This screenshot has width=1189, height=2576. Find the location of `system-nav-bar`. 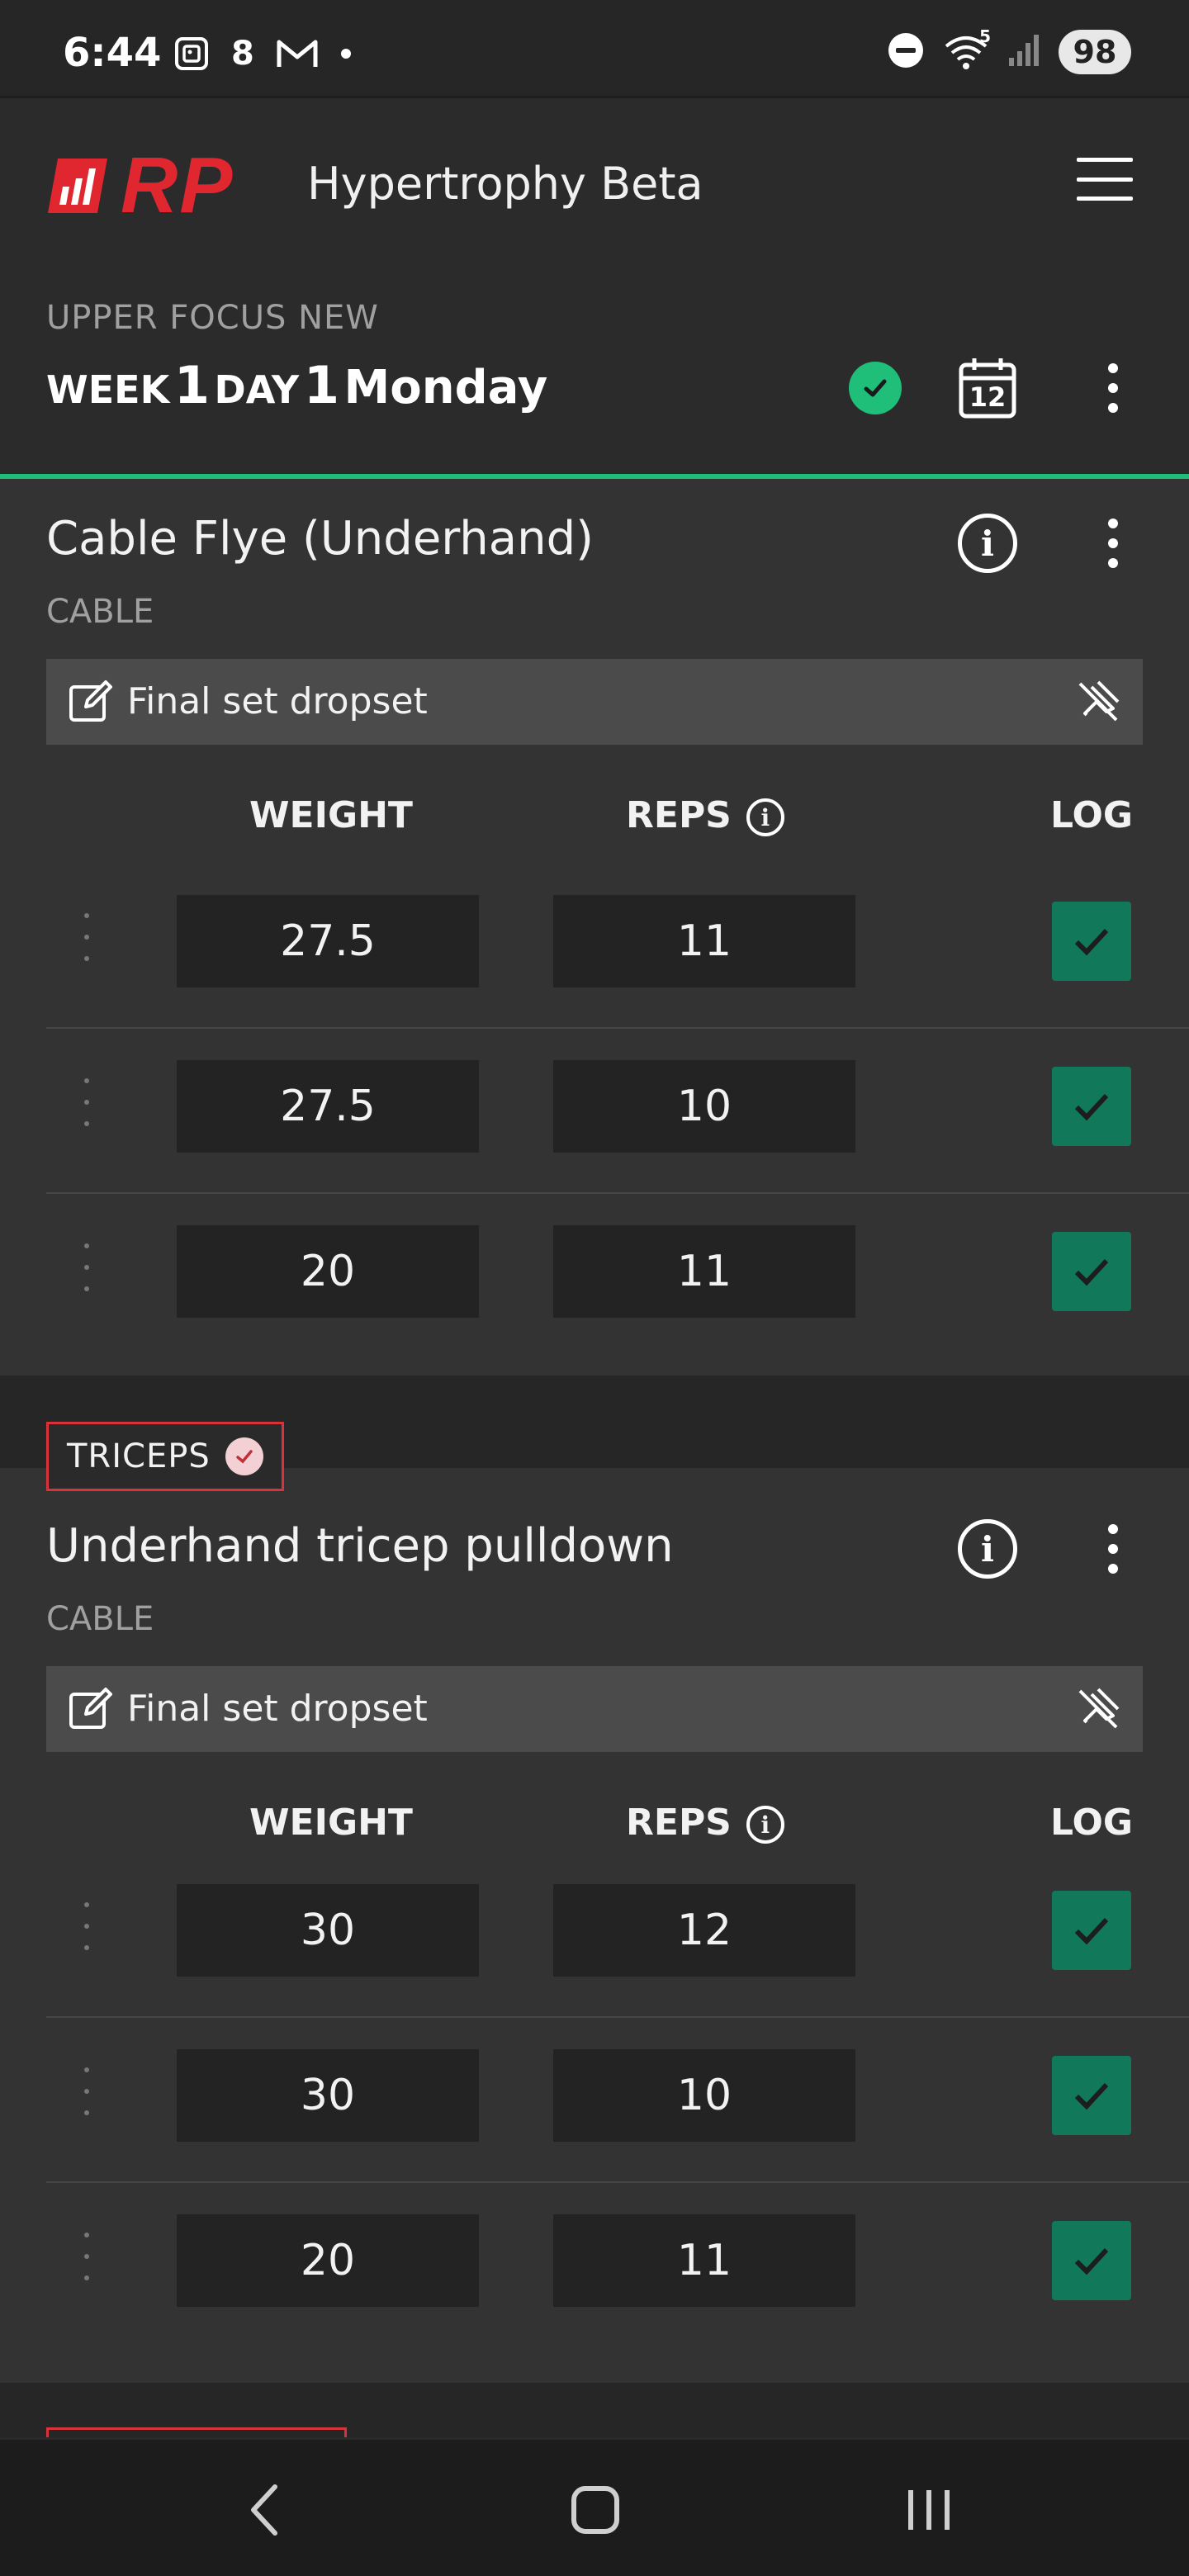

system-nav-bar is located at coordinates (594, 2506).